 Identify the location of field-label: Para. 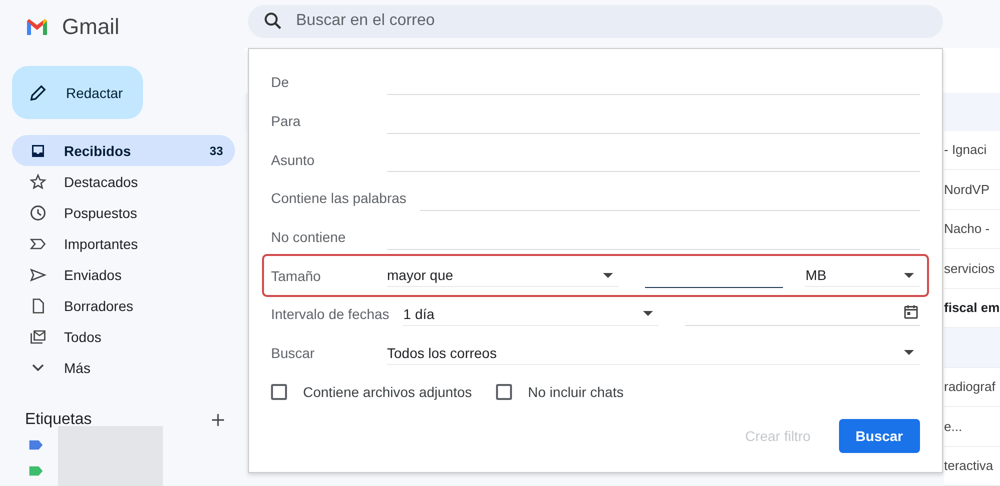
(286, 121).